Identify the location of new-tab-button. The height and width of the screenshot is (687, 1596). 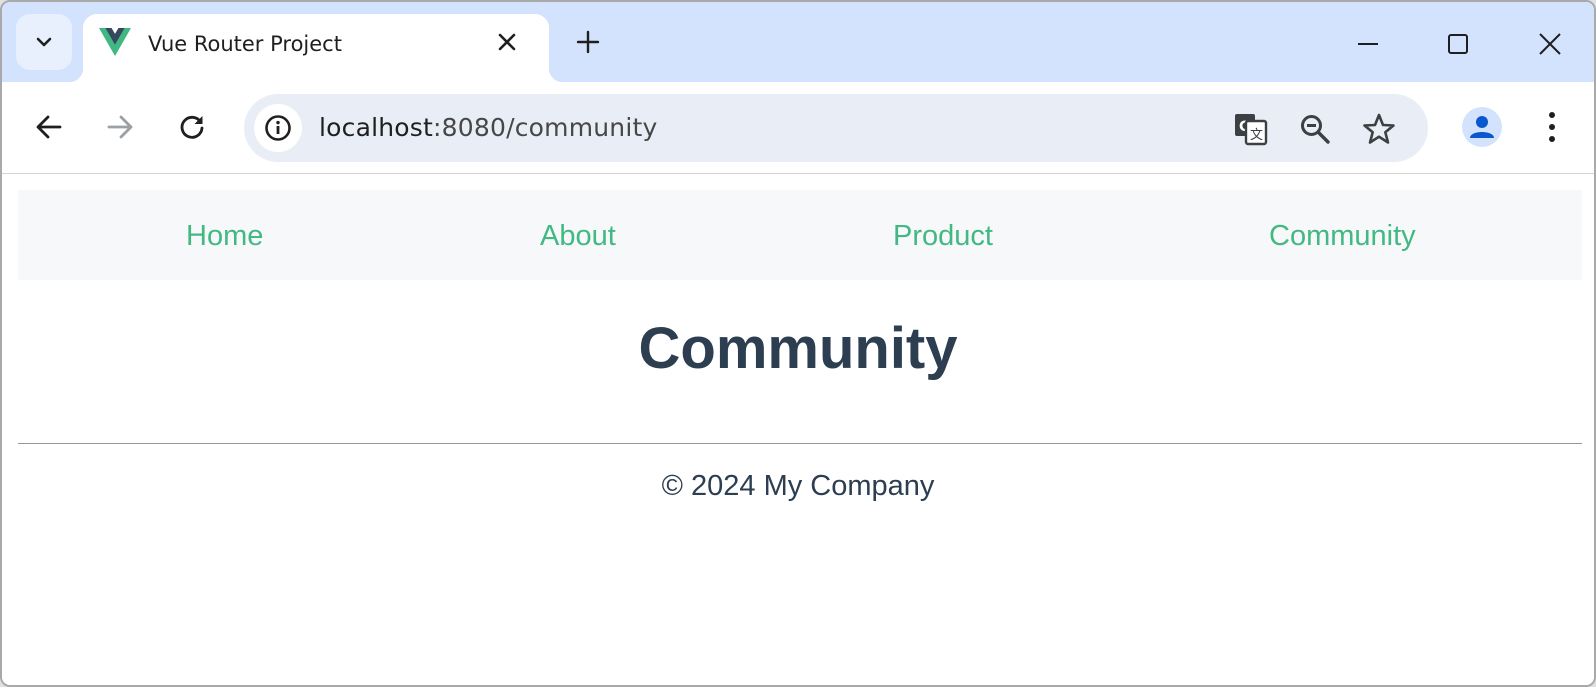
(588, 42).